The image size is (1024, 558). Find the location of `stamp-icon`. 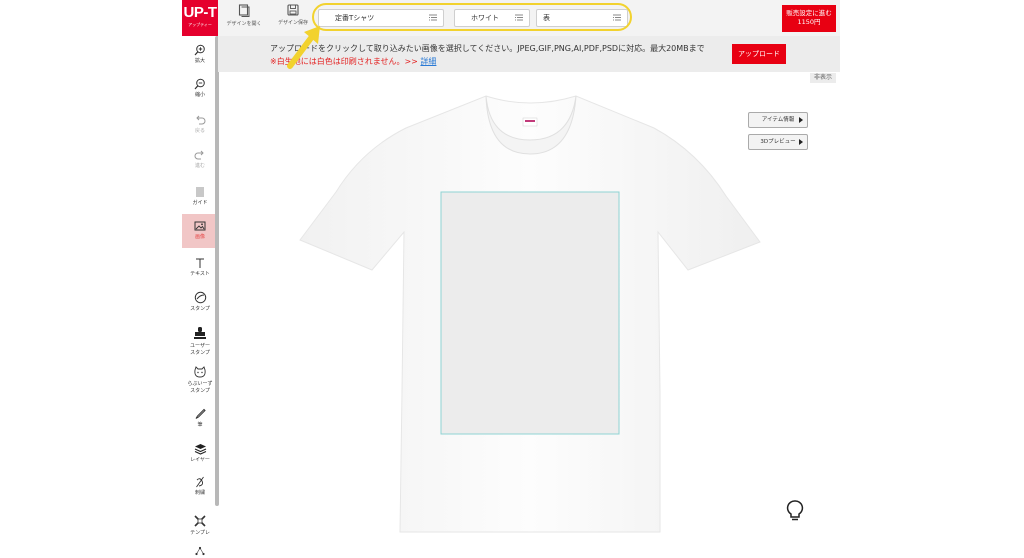

stamp-icon is located at coordinates (200, 297).